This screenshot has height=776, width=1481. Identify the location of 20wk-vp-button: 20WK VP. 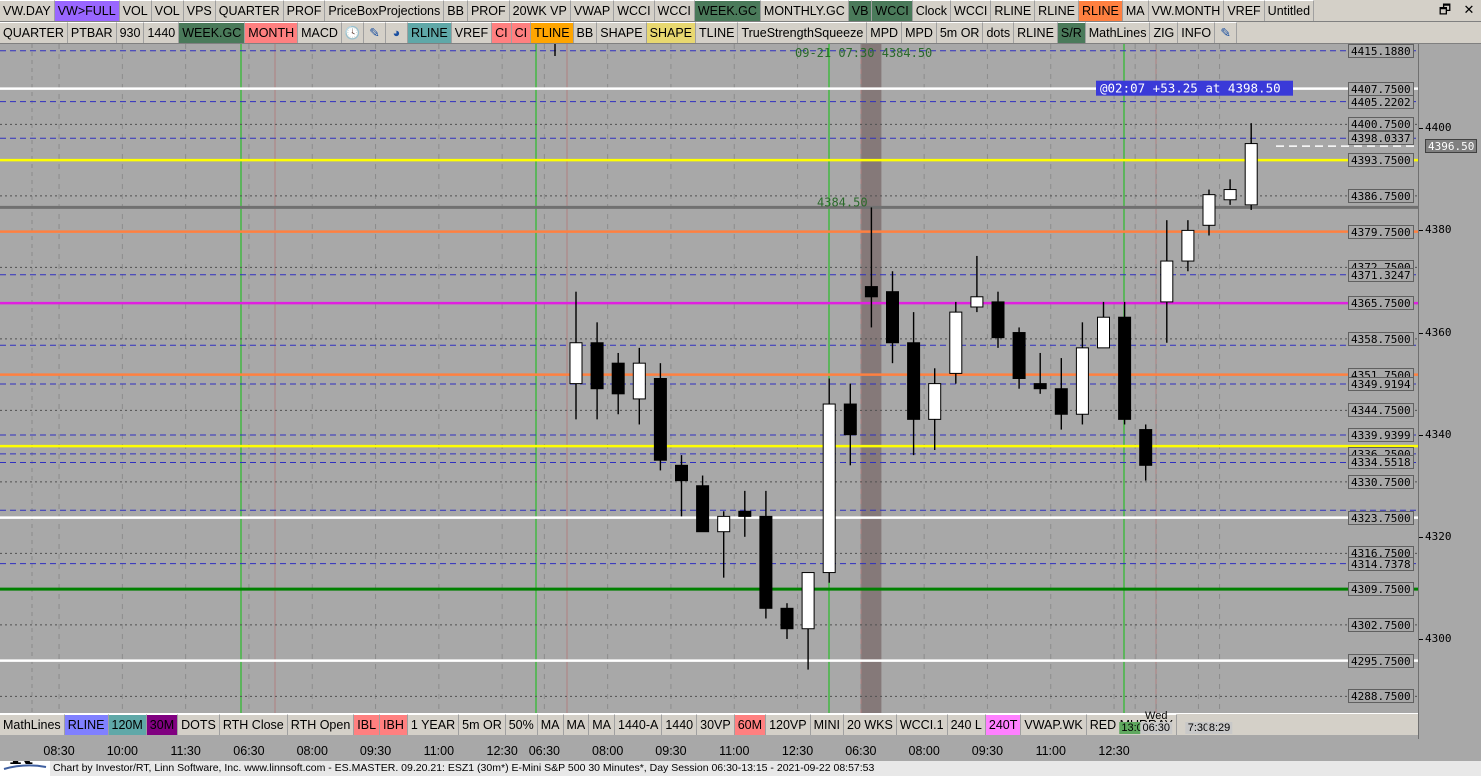
(540, 10).